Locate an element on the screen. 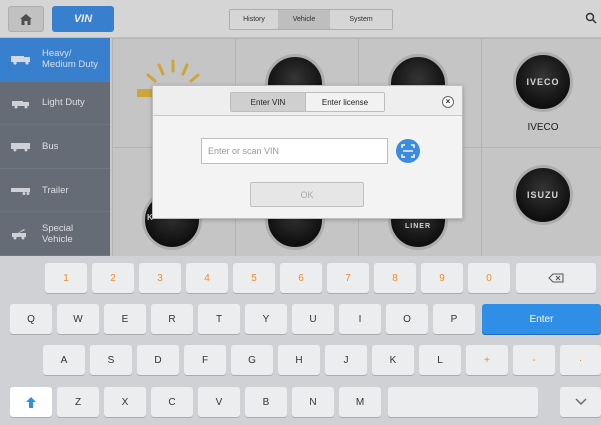 This screenshot has height=425, width=601. tab-enter-license: Enter license is located at coordinates (345, 102).